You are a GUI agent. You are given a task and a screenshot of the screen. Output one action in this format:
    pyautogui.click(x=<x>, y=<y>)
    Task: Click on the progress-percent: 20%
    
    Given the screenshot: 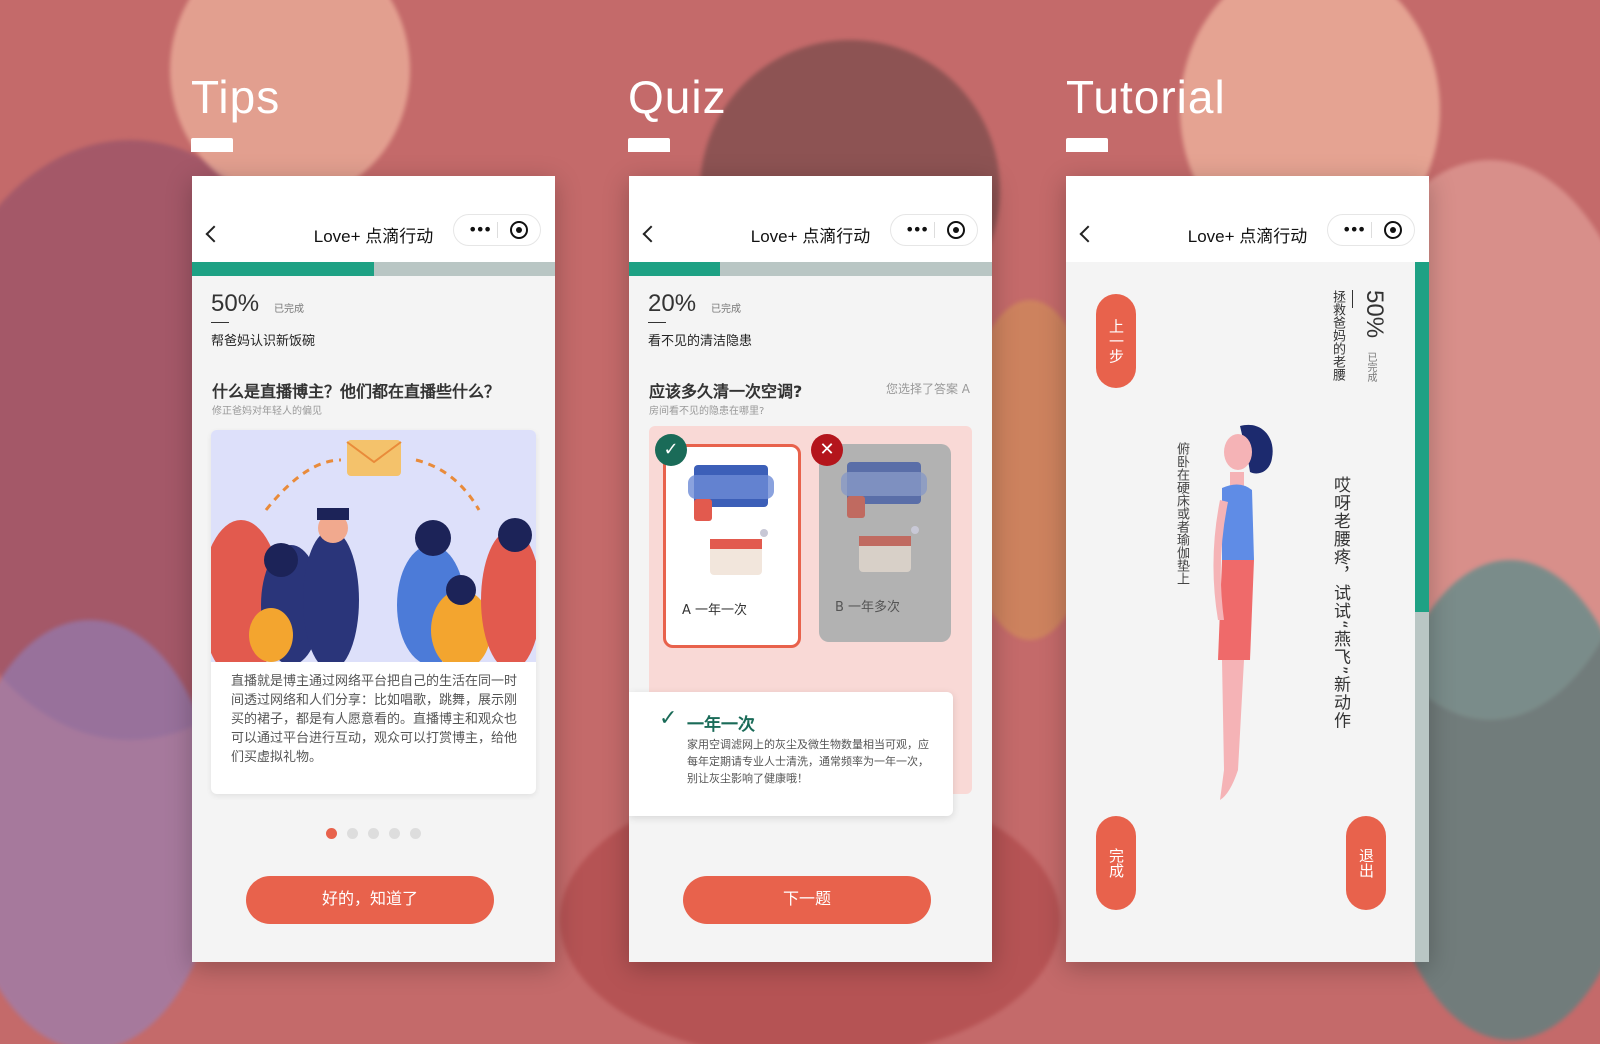 What is the action you would take?
    pyautogui.click(x=672, y=303)
    